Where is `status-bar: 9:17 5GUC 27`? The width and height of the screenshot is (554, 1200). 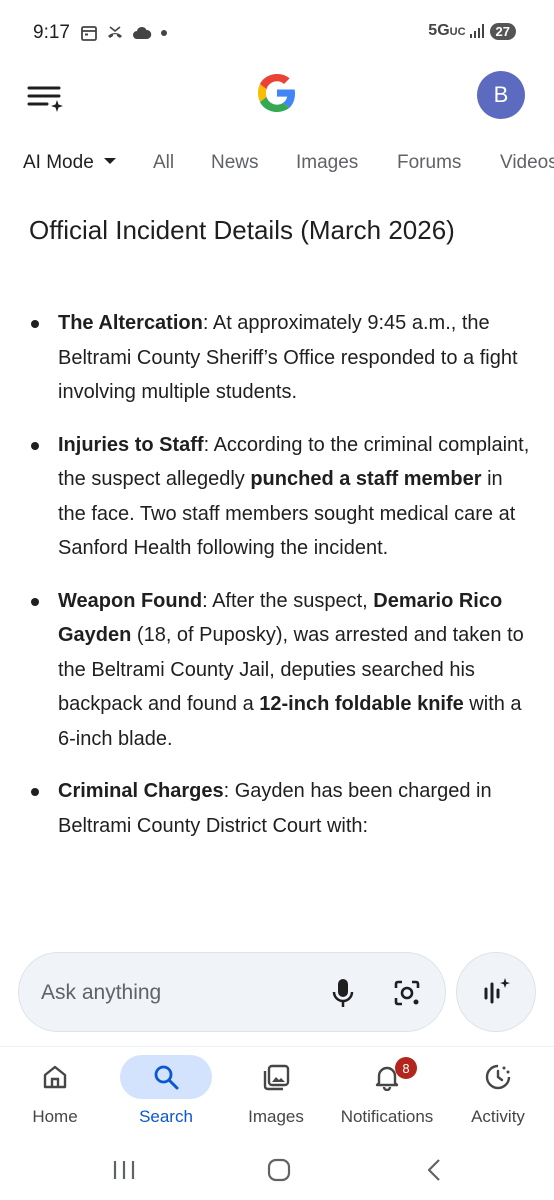
status-bar: 9:17 5GUC 27 is located at coordinates (277, 33).